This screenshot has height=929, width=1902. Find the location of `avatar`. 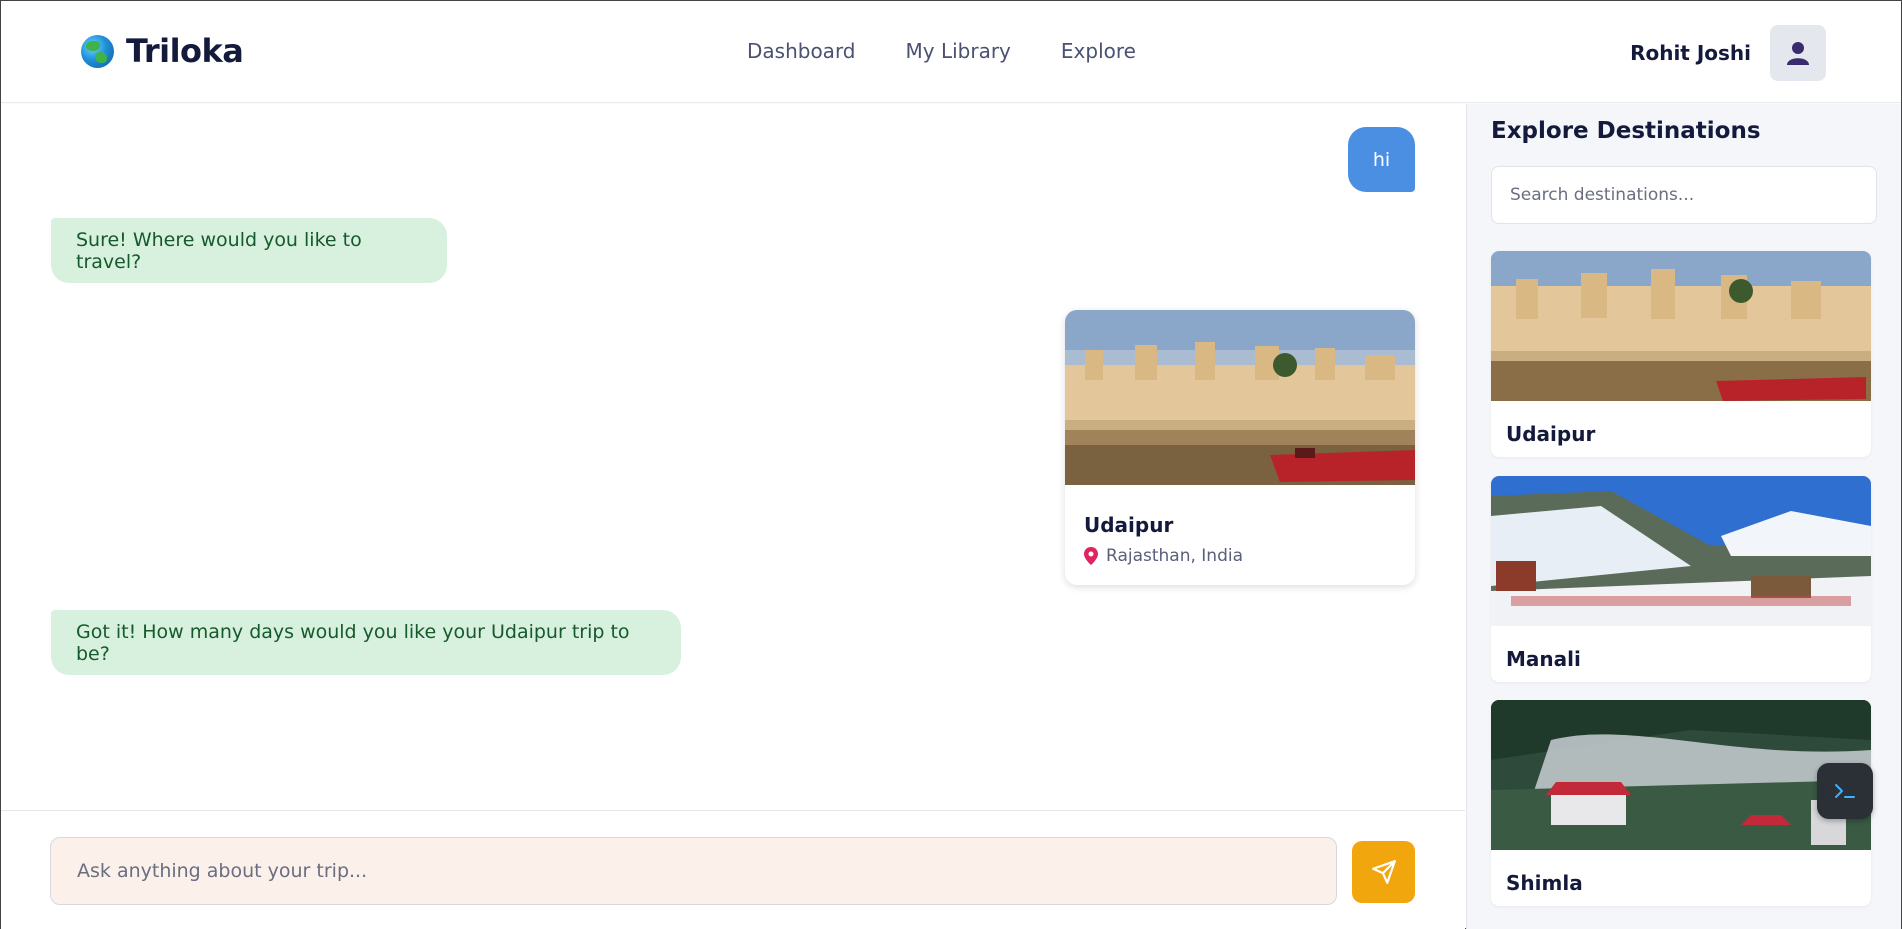

avatar is located at coordinates (1798, 53).